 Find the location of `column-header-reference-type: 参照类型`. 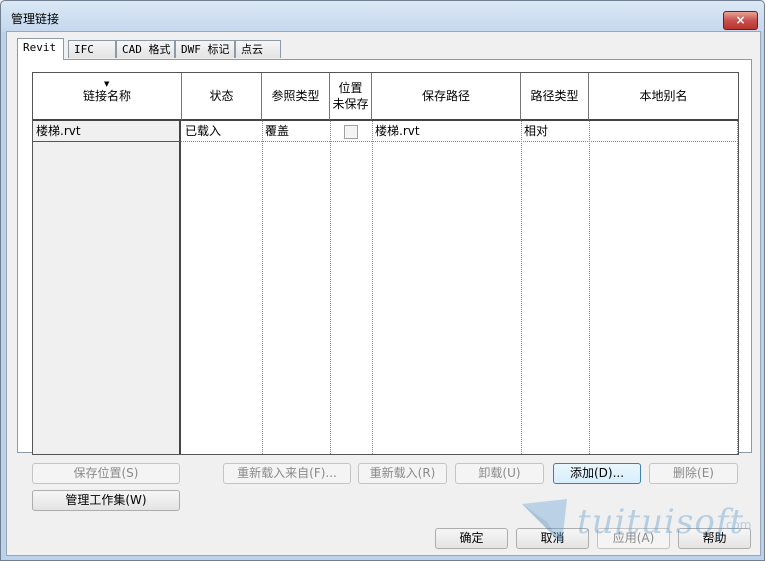

column-header-reference-type: 参照类型 is located at coordinates (296, 97).